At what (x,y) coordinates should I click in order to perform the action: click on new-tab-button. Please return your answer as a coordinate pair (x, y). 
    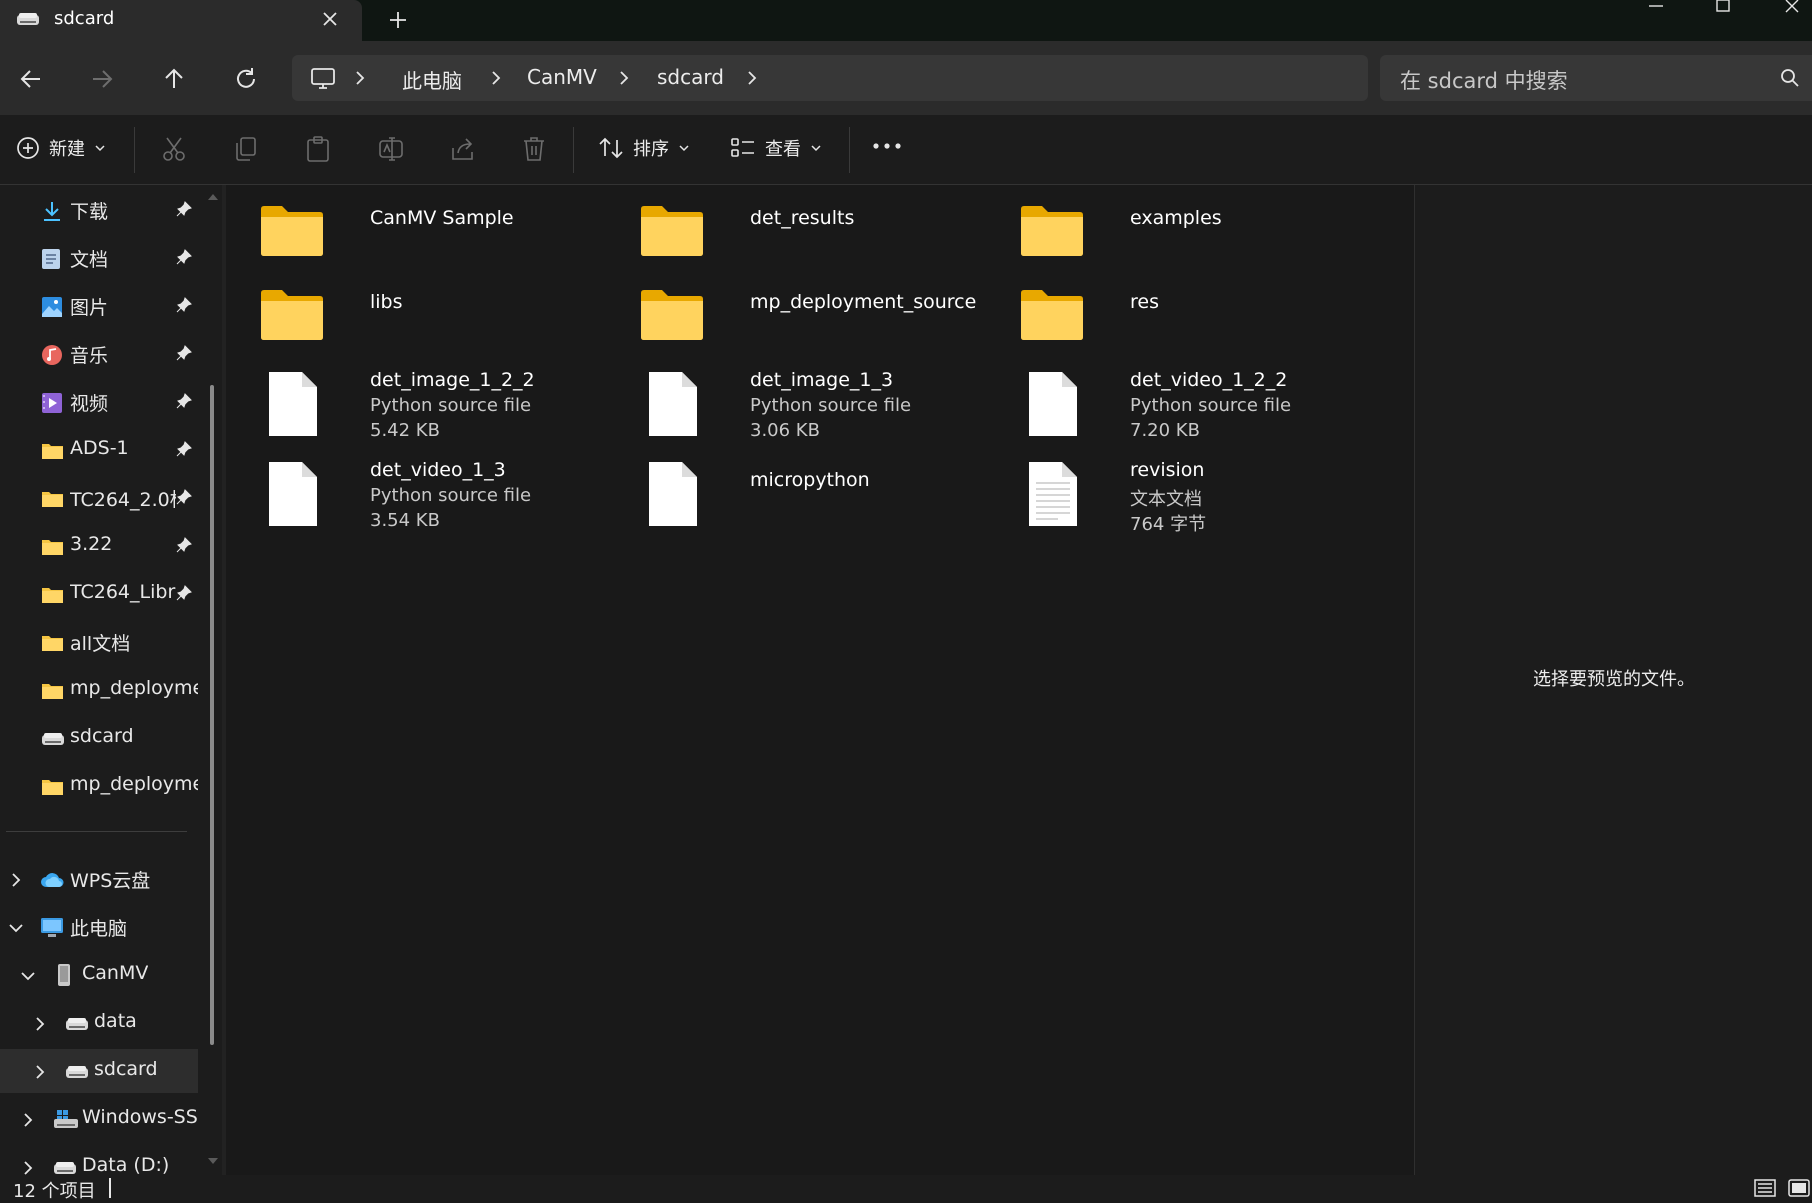
    Looking at the image, I should click on (398, 20).